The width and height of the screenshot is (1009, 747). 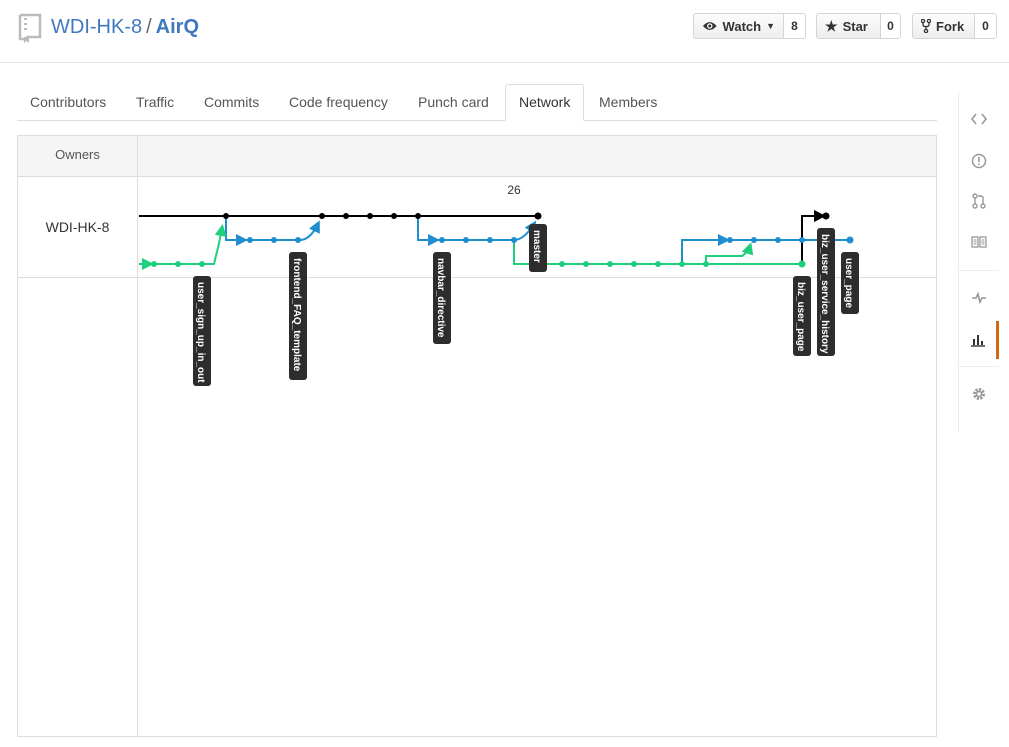 What do you see at coordinates (478, 264) in the screenshot?
I see `green-commits` at bounding box center [478, 264].